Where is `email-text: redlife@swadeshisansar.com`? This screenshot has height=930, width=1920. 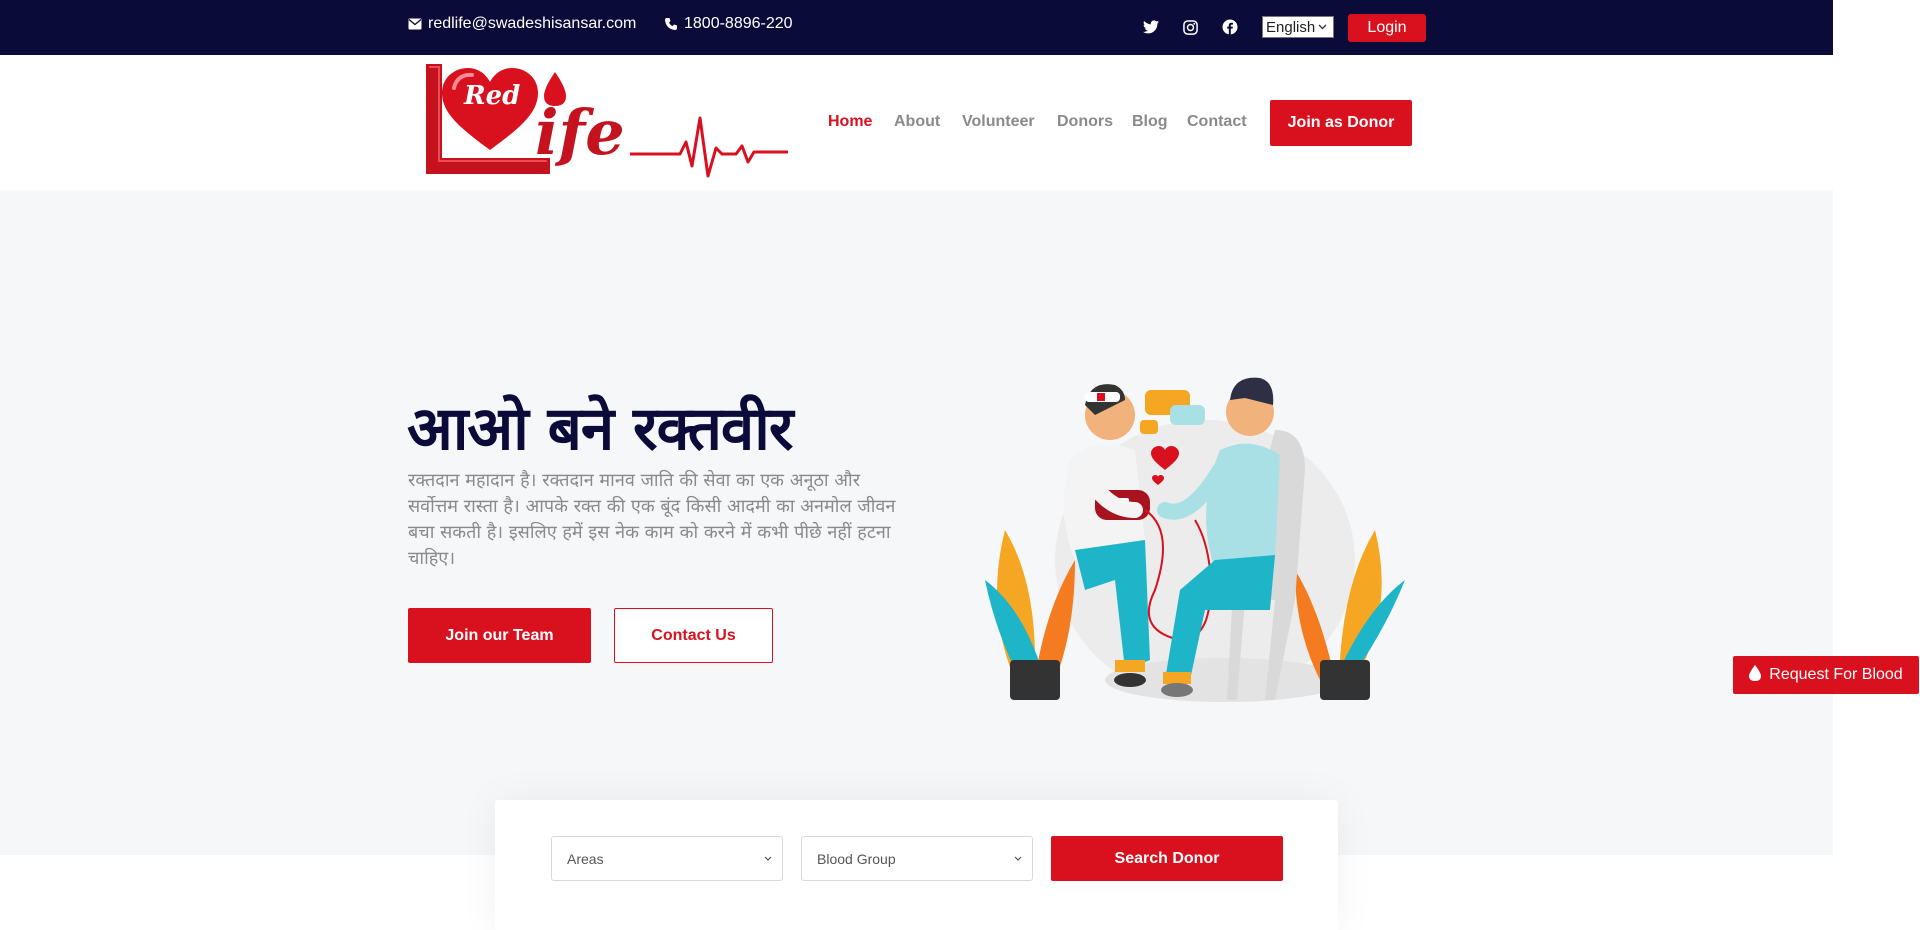 email-text: redlife@swadeshisansar.com is located at coordinates (532, 23).